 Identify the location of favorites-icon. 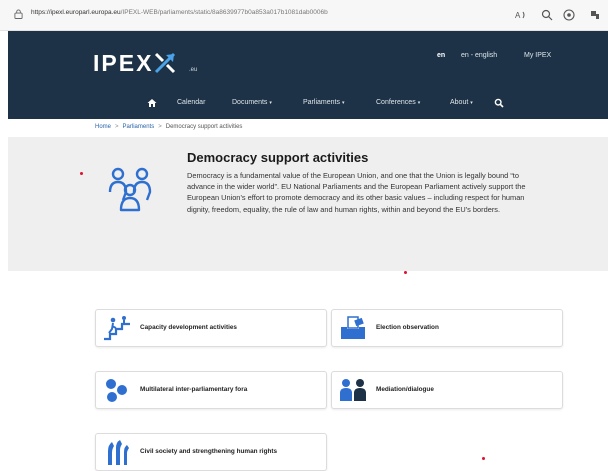
(569, 15).